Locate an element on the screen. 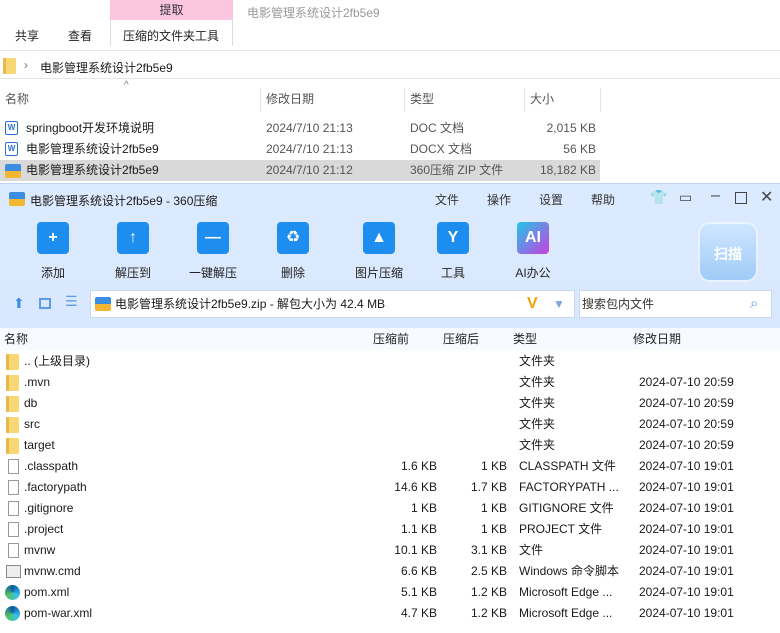 The width and height of the screenshot is (780, 633). item-name: .factorypath is located at coordinates (55, 487).